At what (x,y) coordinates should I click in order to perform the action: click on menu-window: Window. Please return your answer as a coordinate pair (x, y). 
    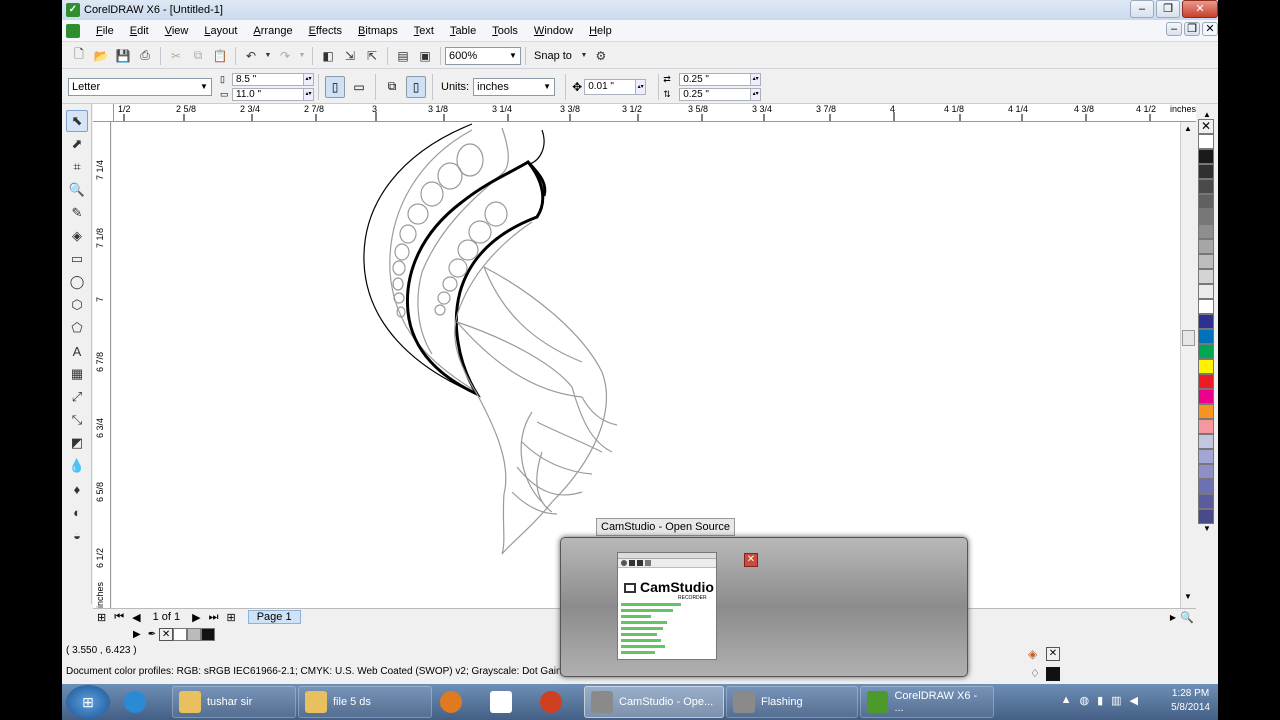
    Looking at the image, I should click on (553, 31).